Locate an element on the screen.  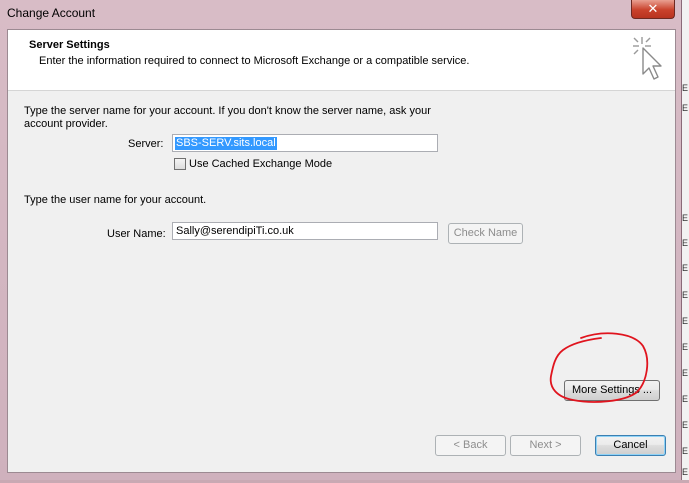
next-button: Next > is located at coordinates (545, 445).